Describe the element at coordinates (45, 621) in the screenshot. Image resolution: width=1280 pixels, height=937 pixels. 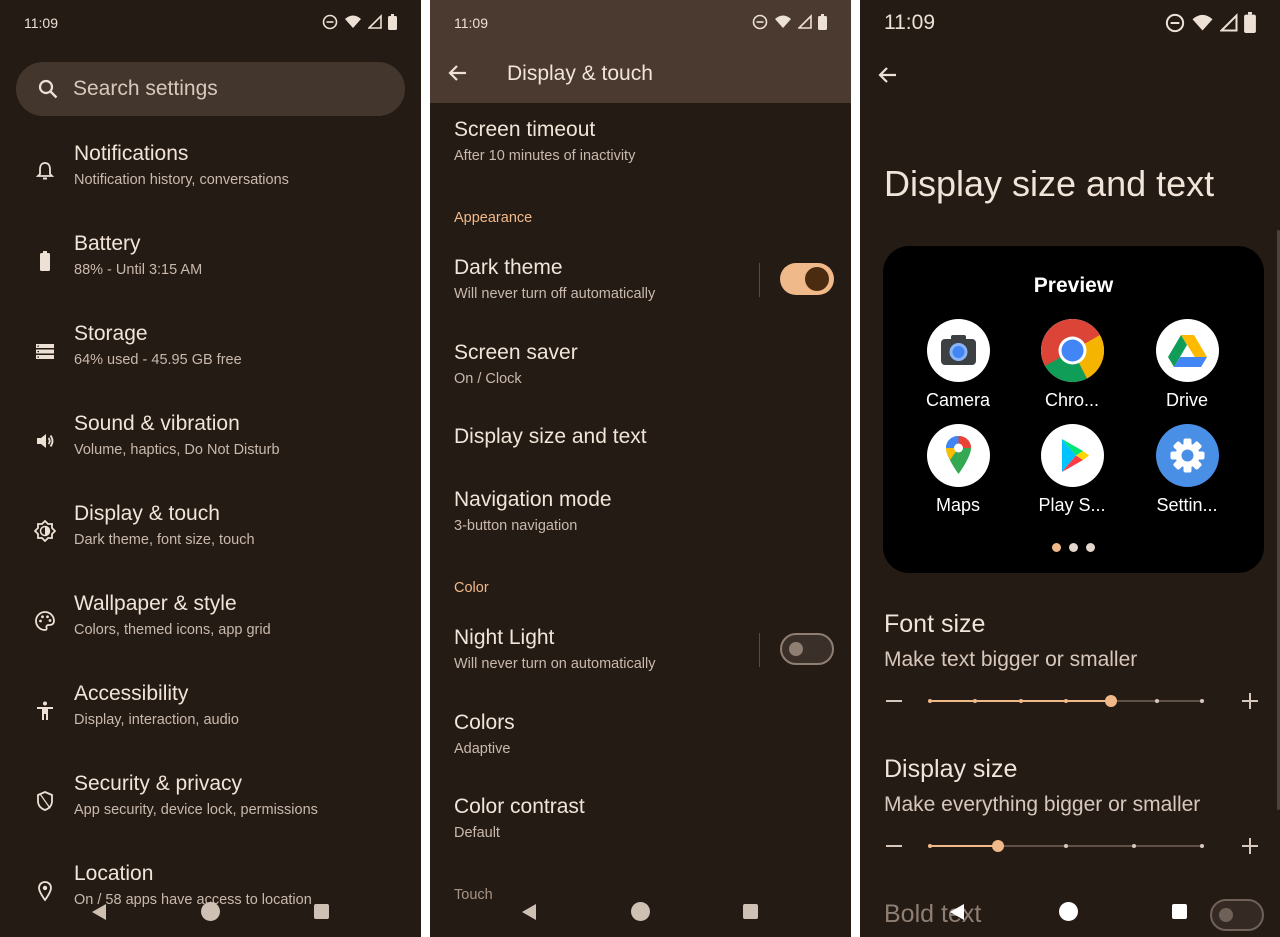
I see `palette-icon` at that location.